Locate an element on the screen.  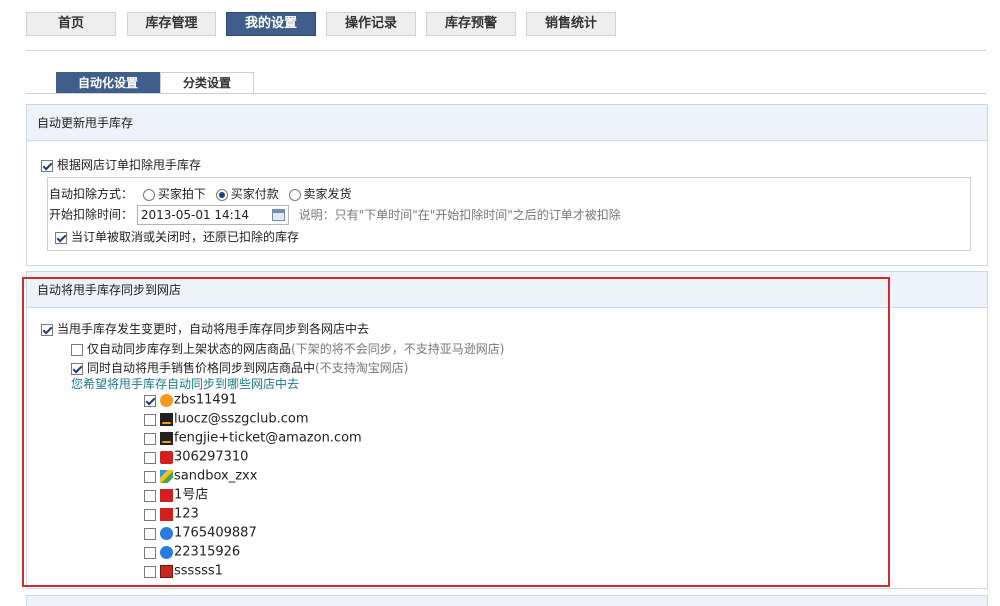
mode-label-buyer-ordered: 买家拍下 is located at coordinates (181, 194).